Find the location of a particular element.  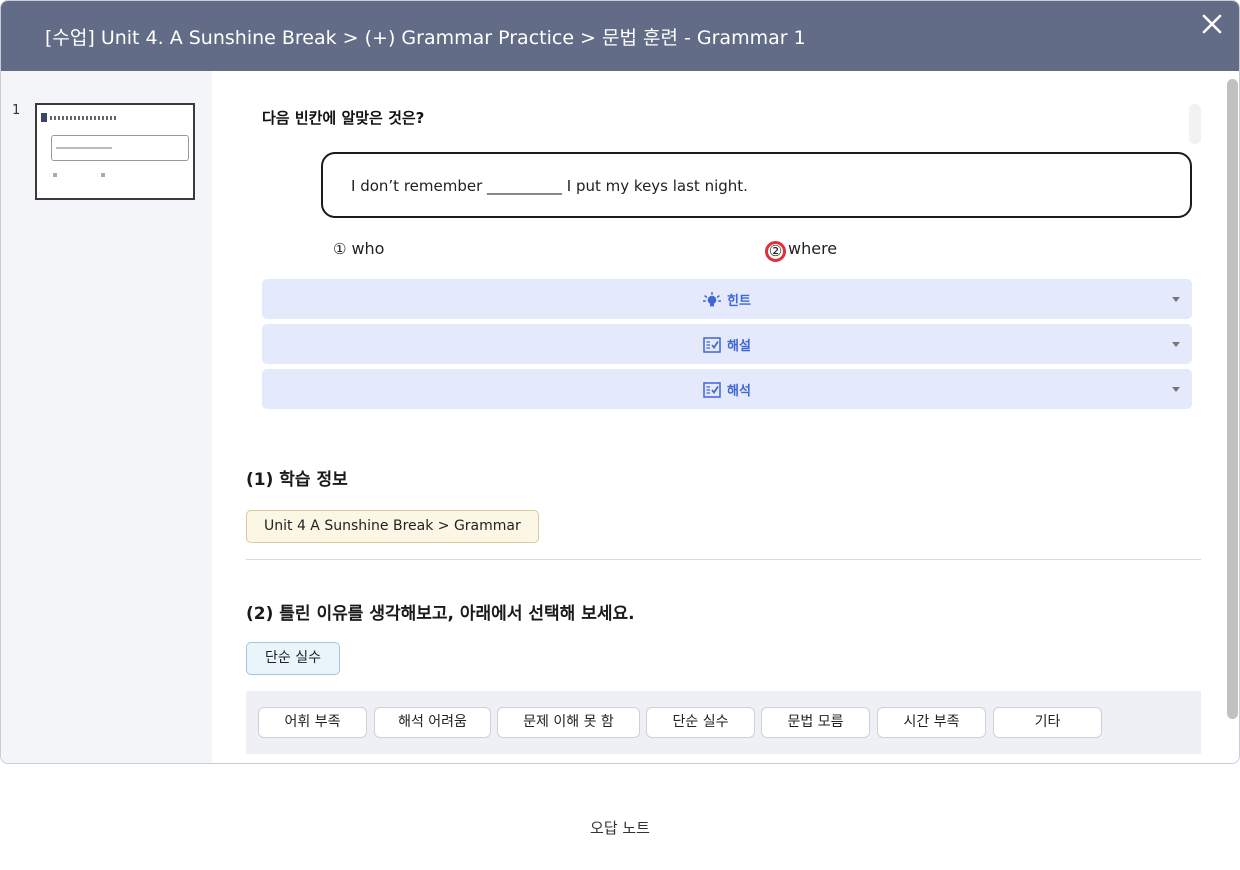

choice-2-selected: ② where is located at coordinates (801, 250).